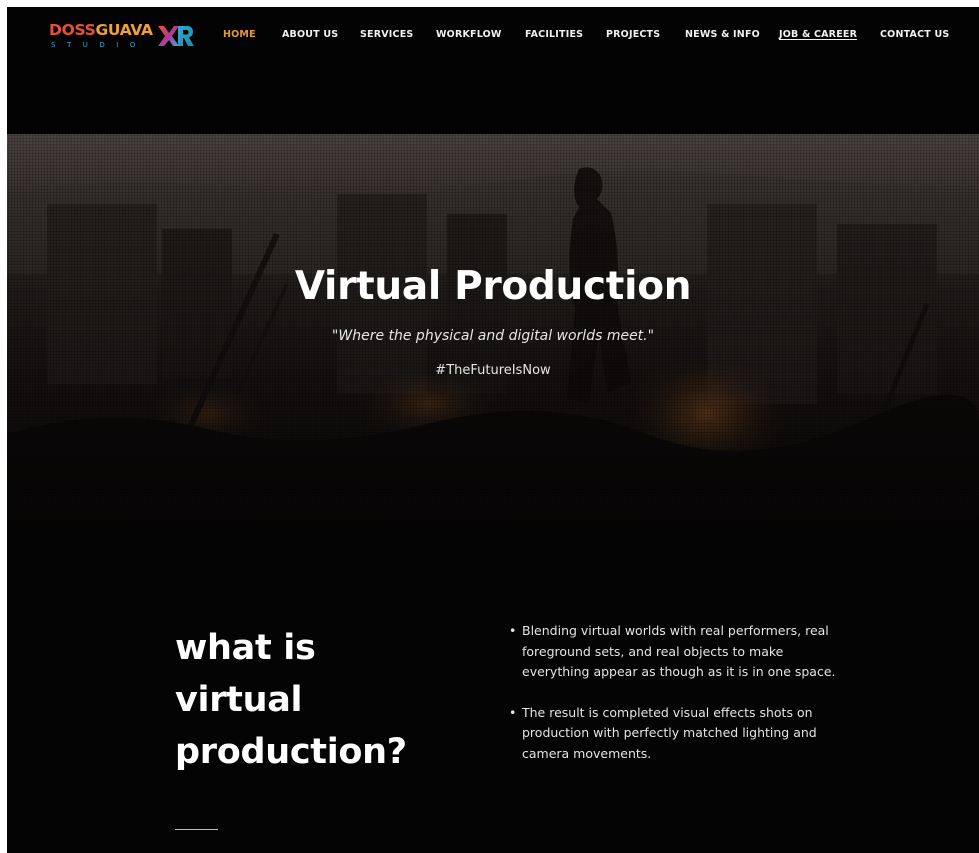  I want to click on site-logo: DOSSGUAVA STUDIO, so click(124, 36).